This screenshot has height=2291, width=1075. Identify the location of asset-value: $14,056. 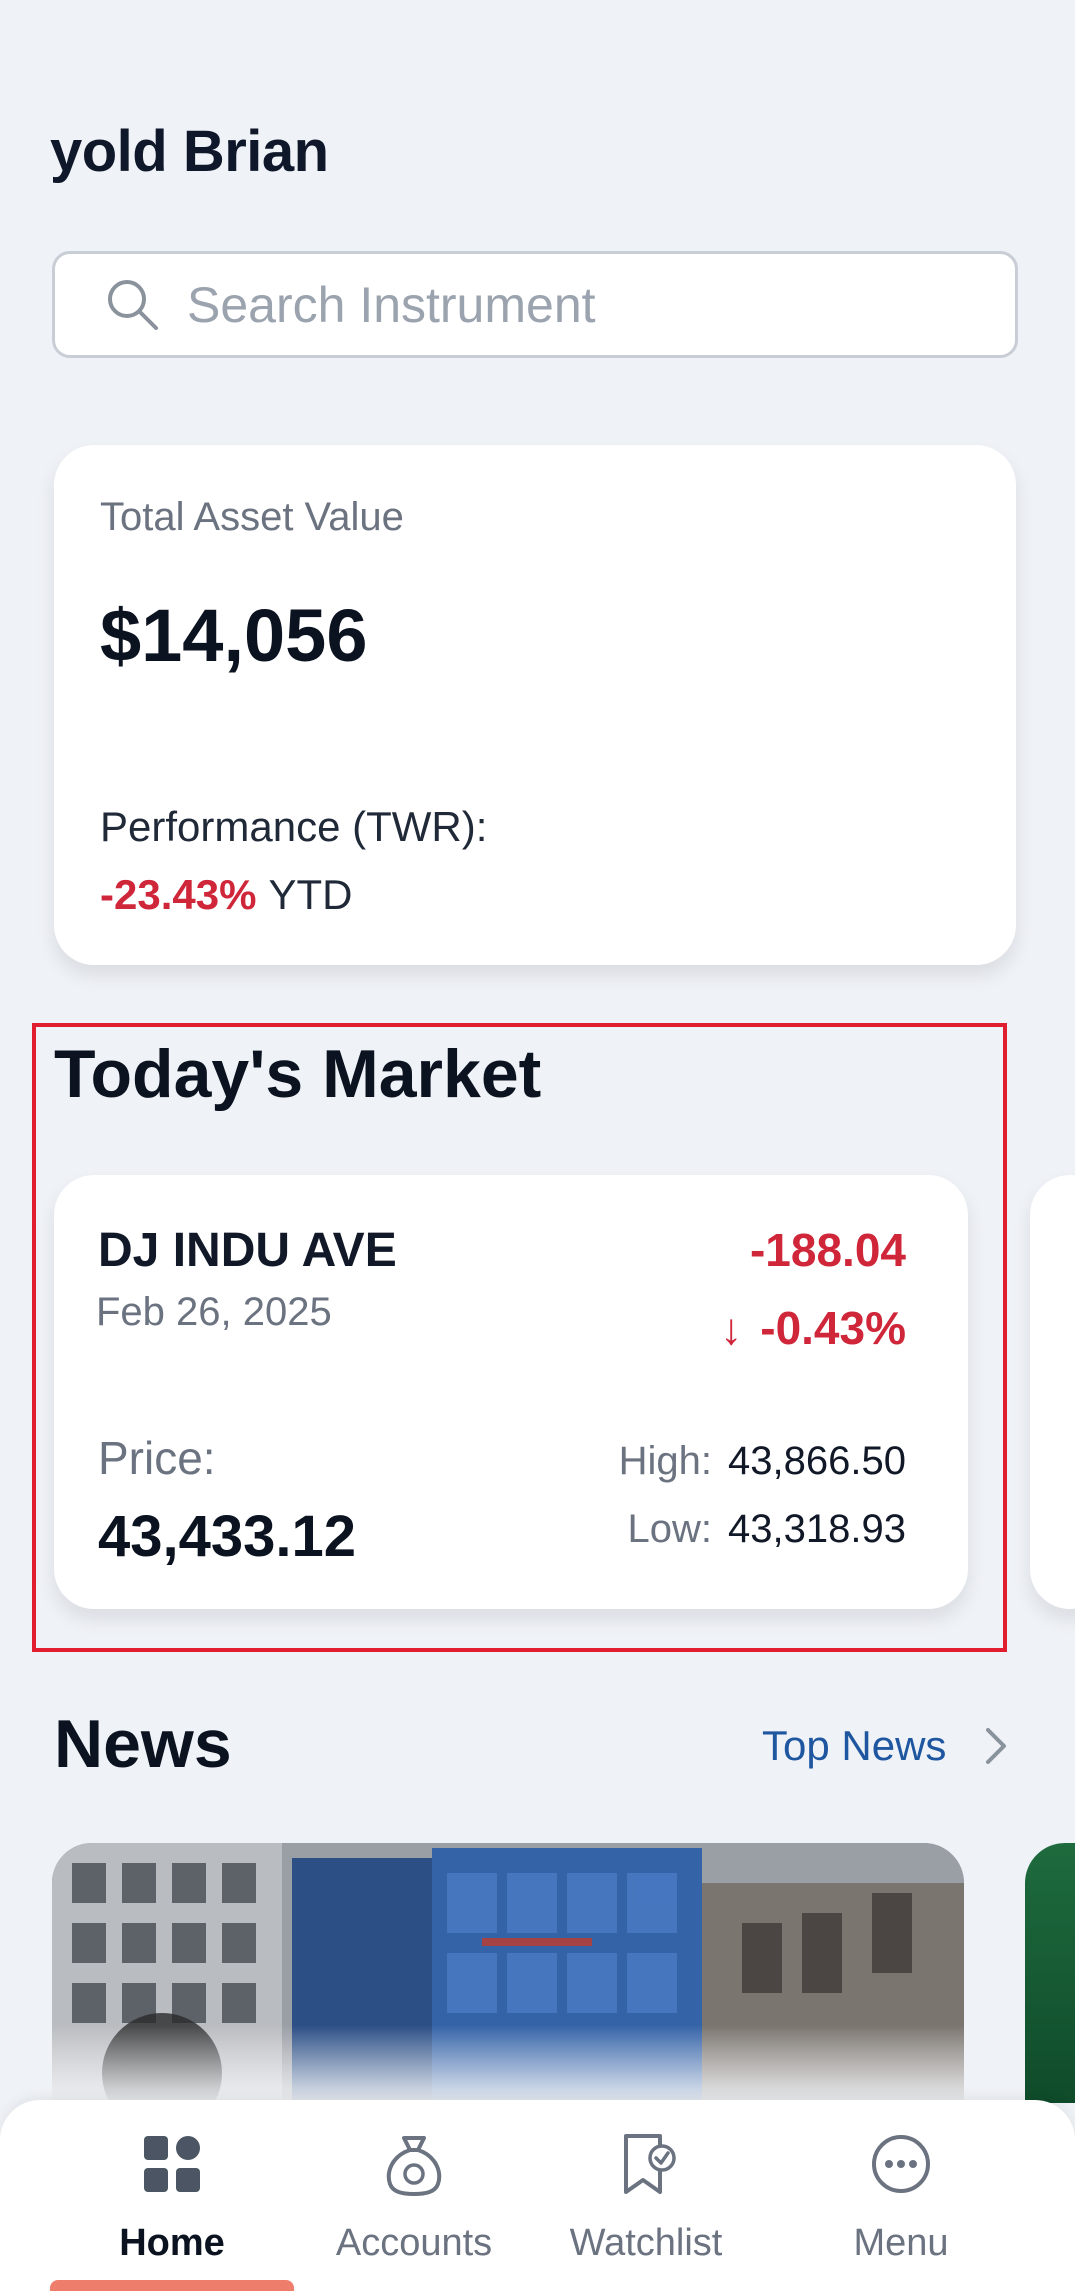
(234, 635).